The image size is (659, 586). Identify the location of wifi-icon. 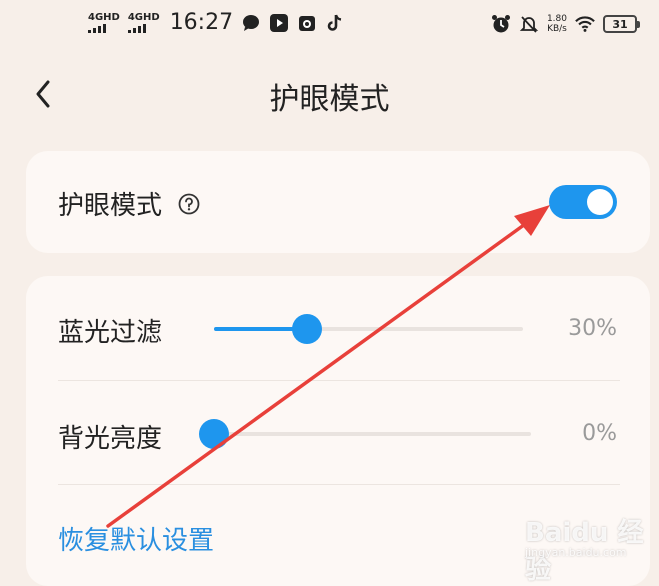
(585, 24).